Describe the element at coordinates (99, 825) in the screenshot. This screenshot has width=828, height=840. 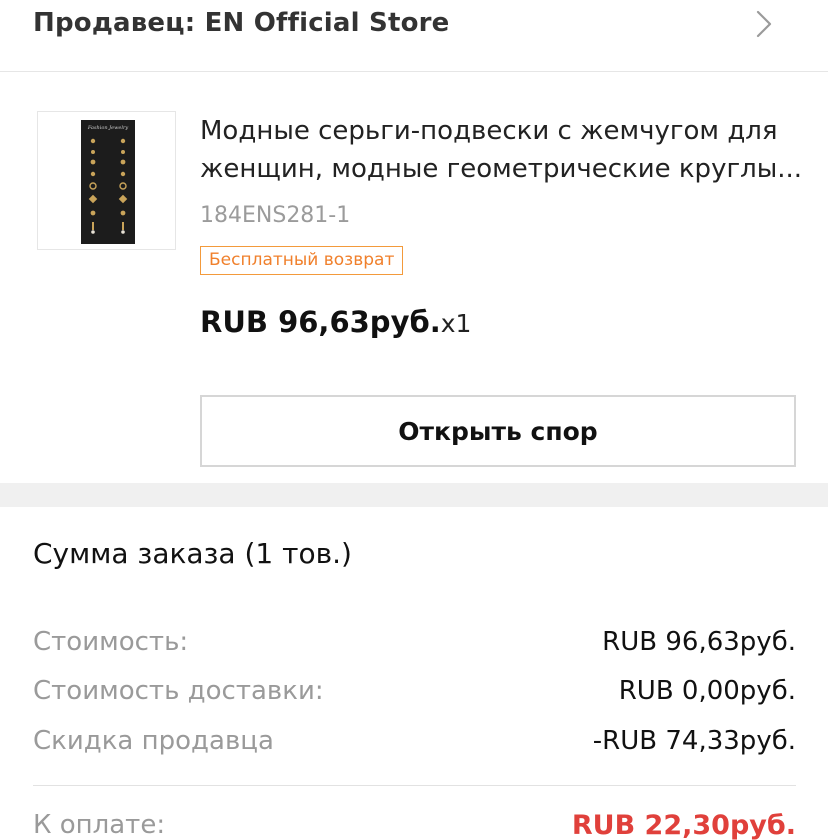
I see `total-label: К оплате:` at that location.